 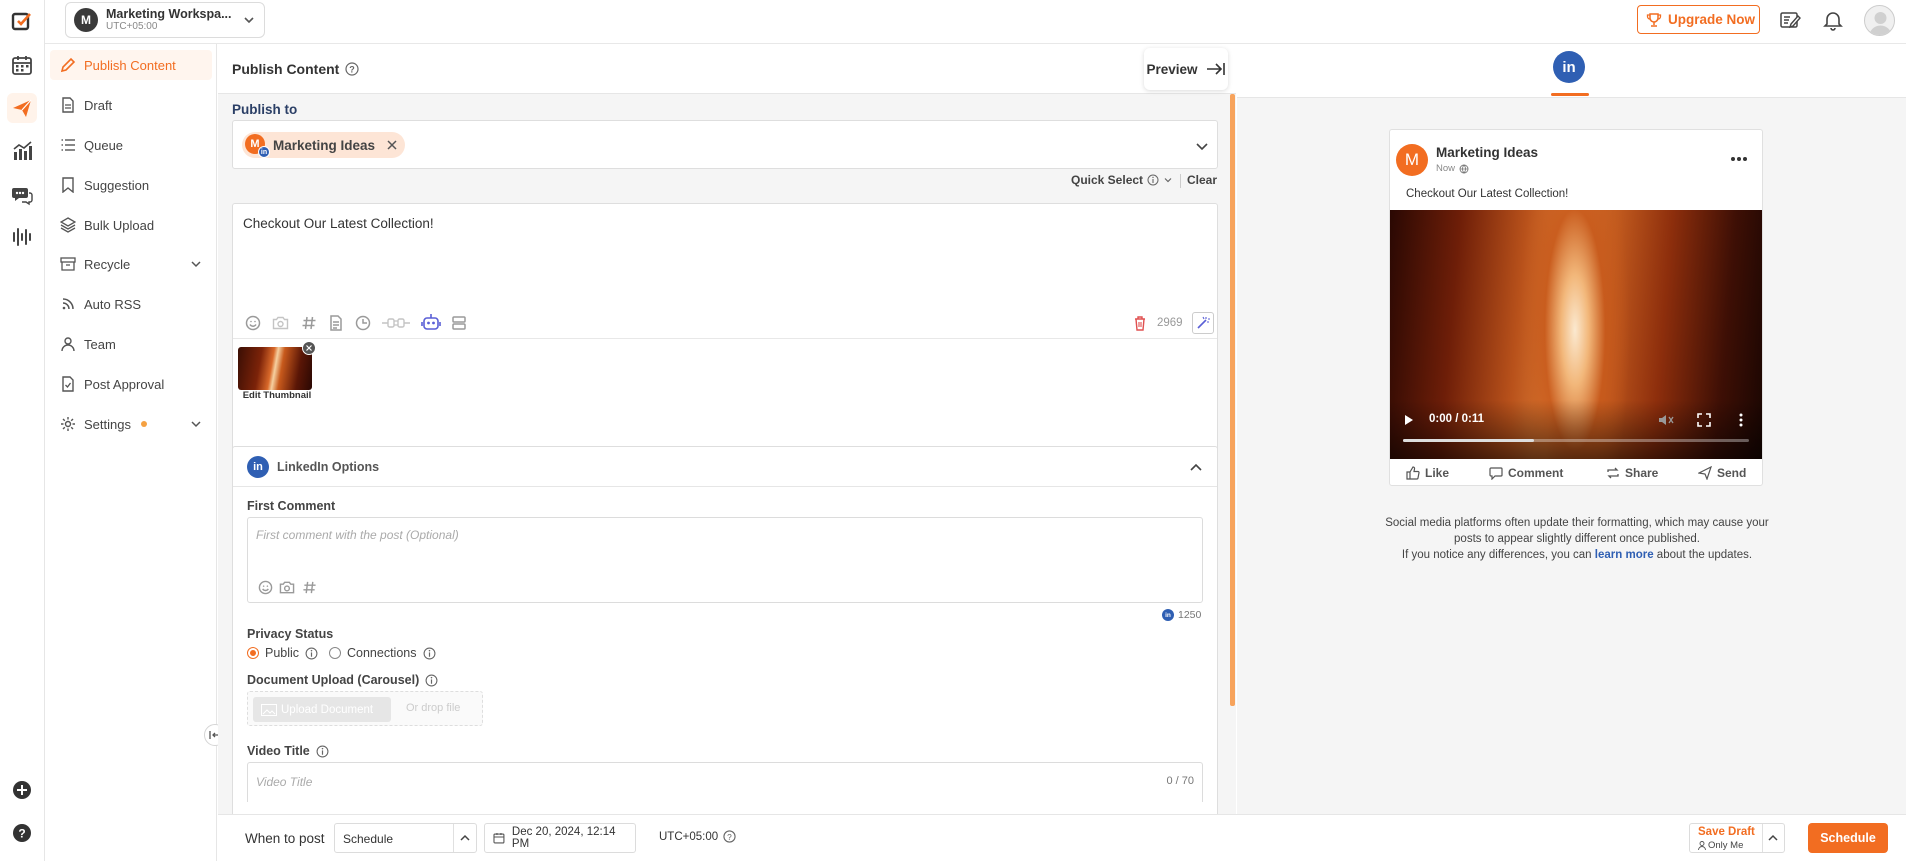 I want to click on video-player: 0:00 / 0:11, so click(x=1576, y=334).